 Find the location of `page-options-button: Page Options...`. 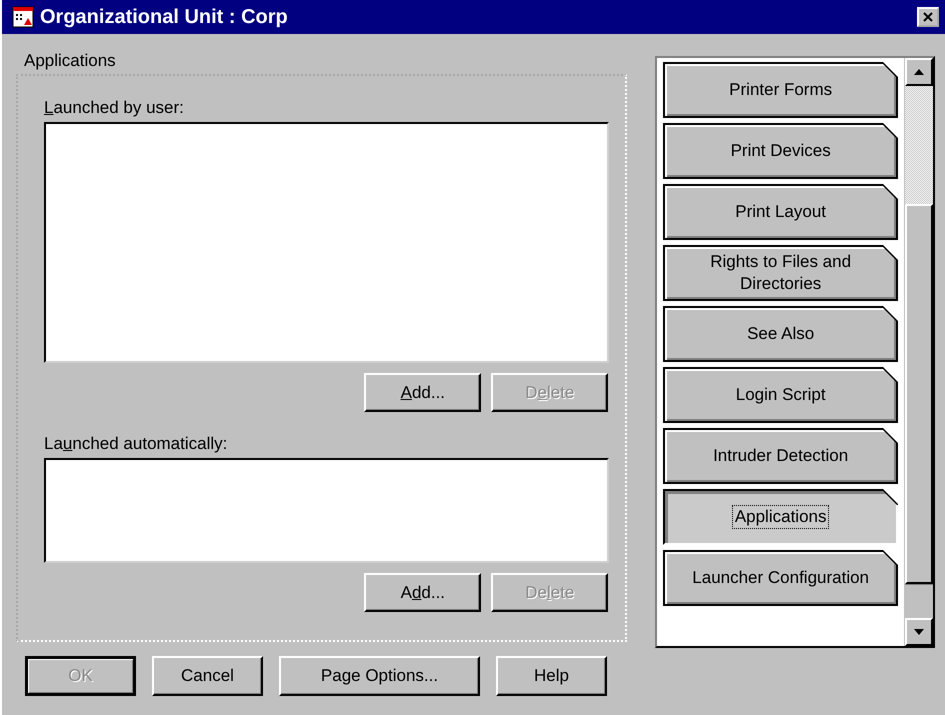

page-options-button: Page Options... is located at coordinates (379, 676).